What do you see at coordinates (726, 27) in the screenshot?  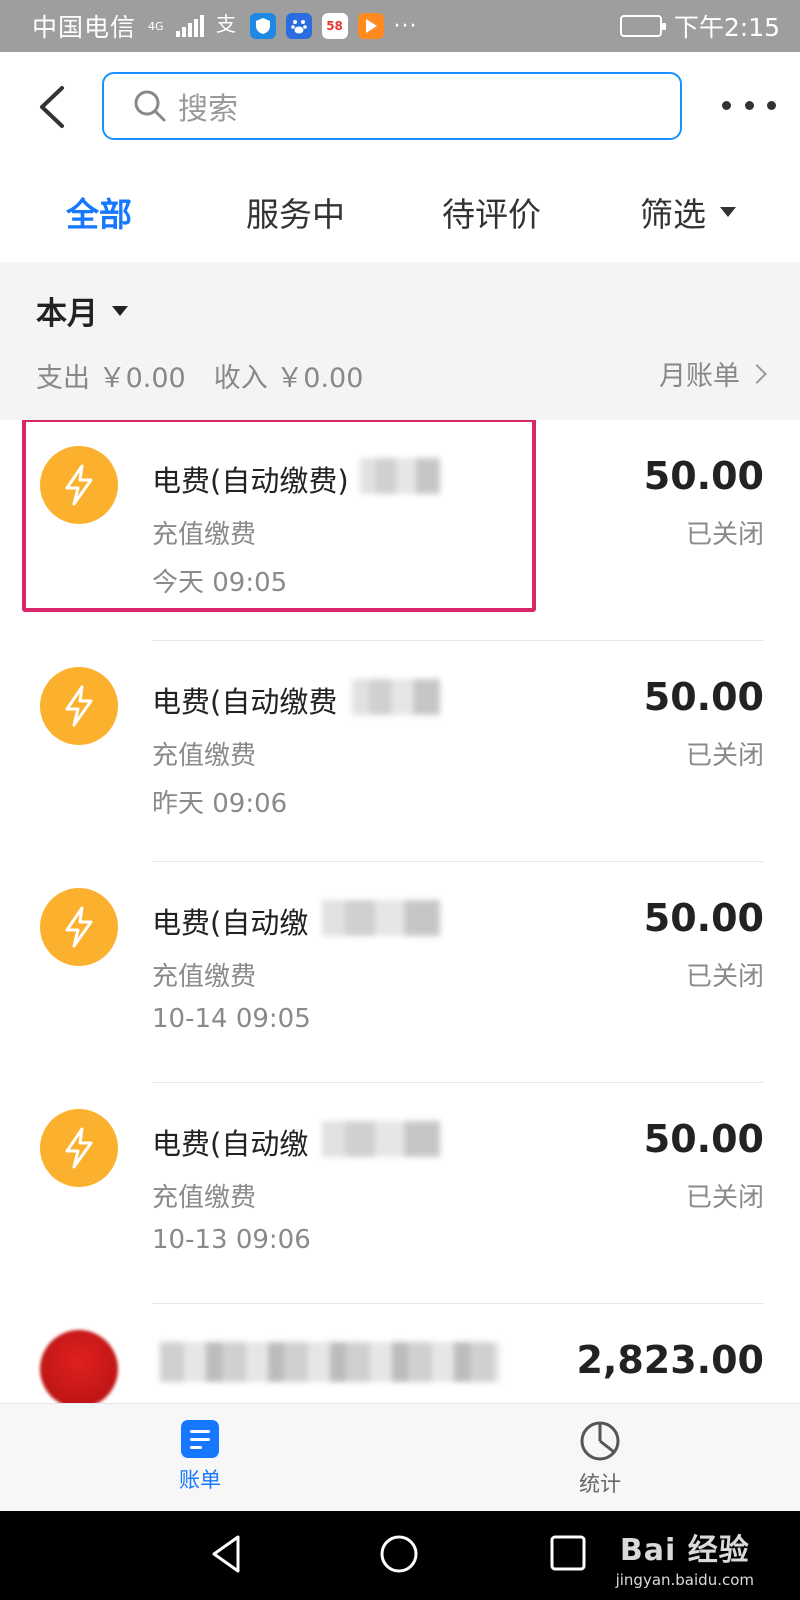 I see `status-time: 下午2:15` at bounding box center [726, 27].